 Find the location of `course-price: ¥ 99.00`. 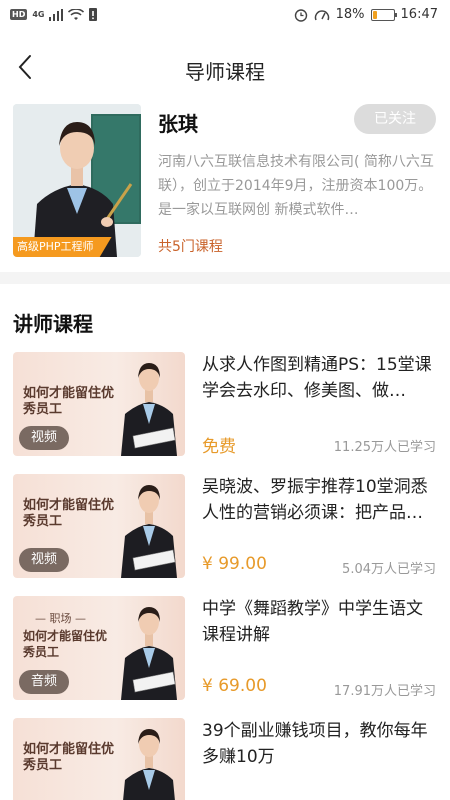

course-price: ¥ 99.00 is located at coordinates (234, 564).